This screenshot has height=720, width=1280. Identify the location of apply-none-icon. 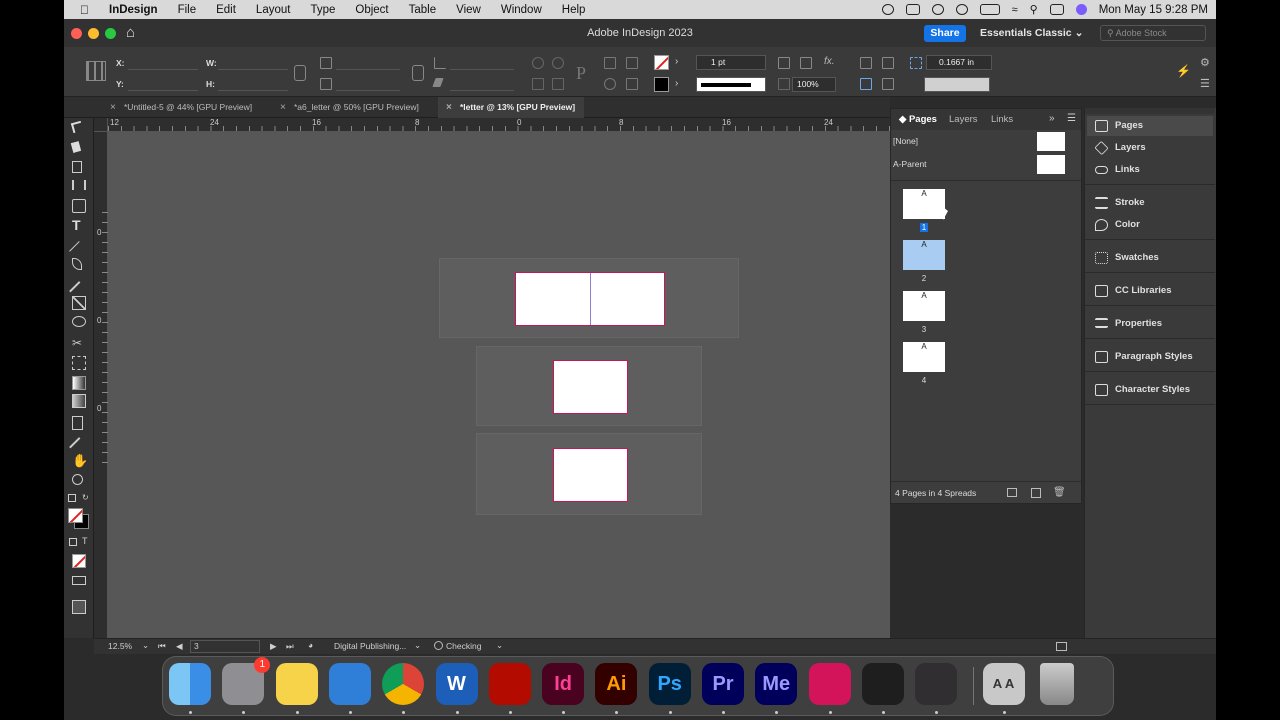
(79, 561).